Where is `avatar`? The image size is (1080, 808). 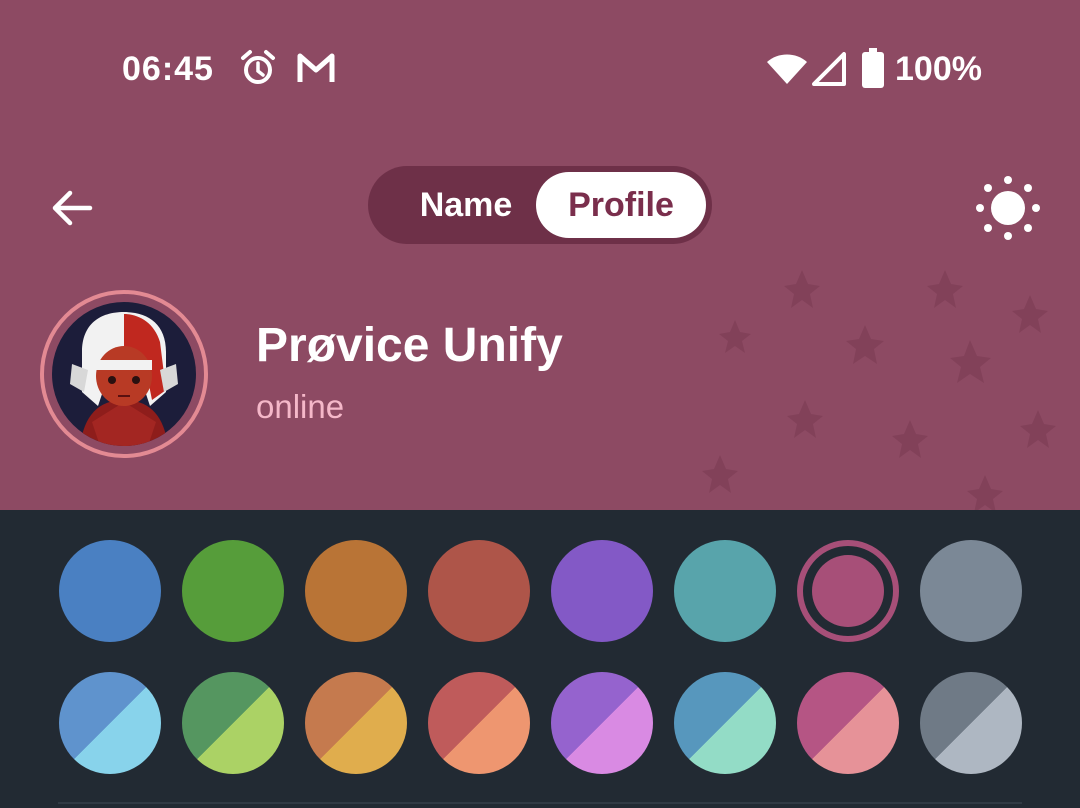 avatar is located at coordinates (124, 374).